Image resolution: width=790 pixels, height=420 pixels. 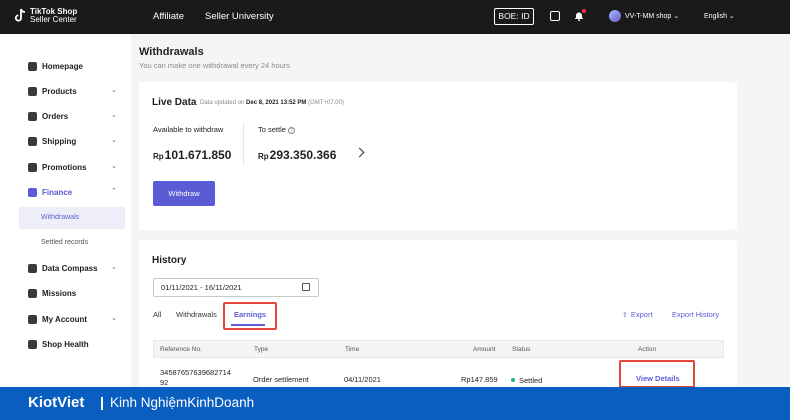 What do you see at coordinates (64, 167) in the screenshot?
I see `sidebar-item-label: Promotions` at bounding box center [64, 167].